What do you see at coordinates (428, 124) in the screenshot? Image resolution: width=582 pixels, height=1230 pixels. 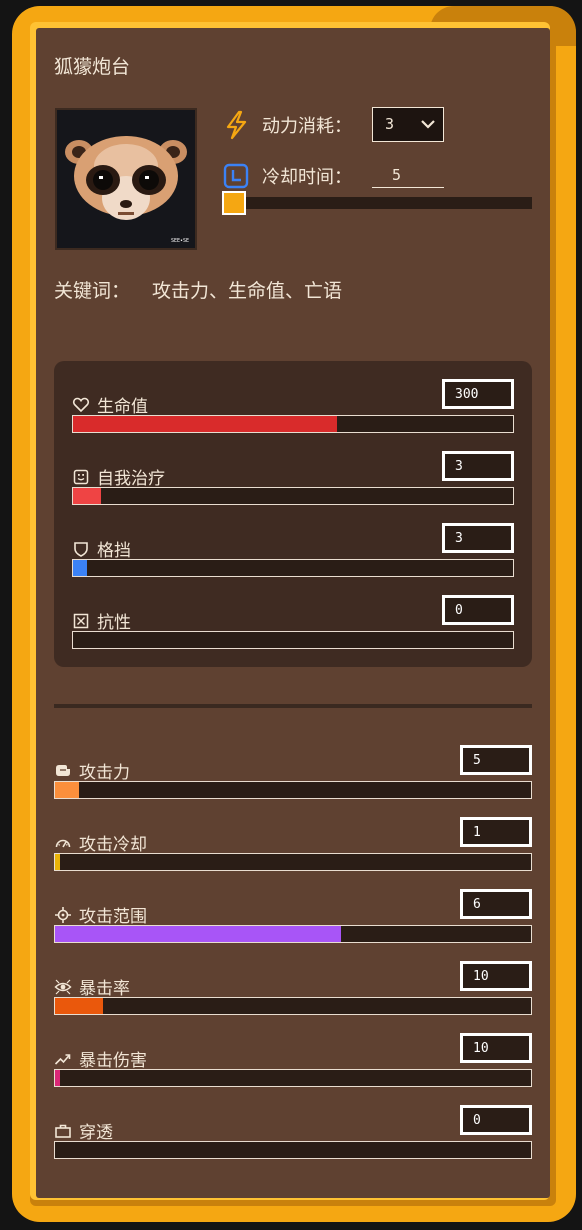 I see `chevron-down-icon` at bounding box center [428, 124].